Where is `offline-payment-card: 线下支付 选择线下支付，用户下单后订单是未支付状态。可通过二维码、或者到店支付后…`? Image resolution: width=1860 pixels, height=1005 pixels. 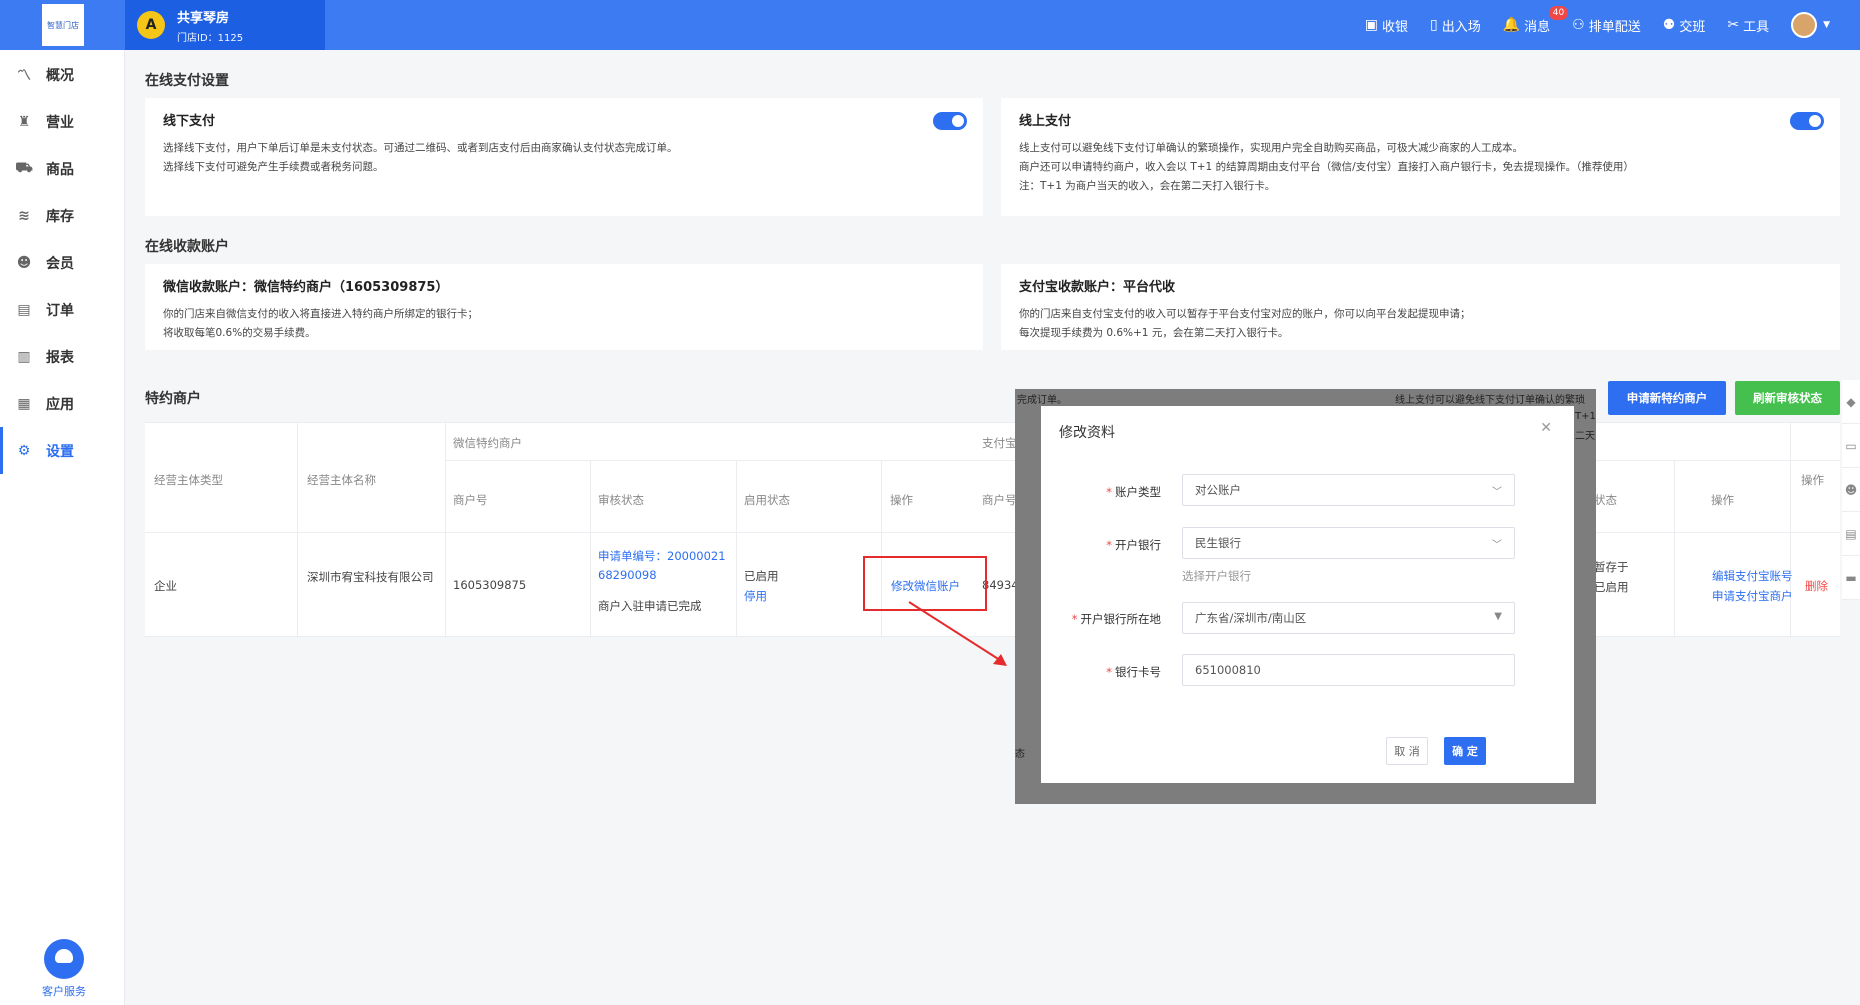 offline-payment-card: 线下支付 选择线下支付，用户下单后订单是未支付状态。可通过二维码、或者到店支付后… is located at coordinates (564, 157).